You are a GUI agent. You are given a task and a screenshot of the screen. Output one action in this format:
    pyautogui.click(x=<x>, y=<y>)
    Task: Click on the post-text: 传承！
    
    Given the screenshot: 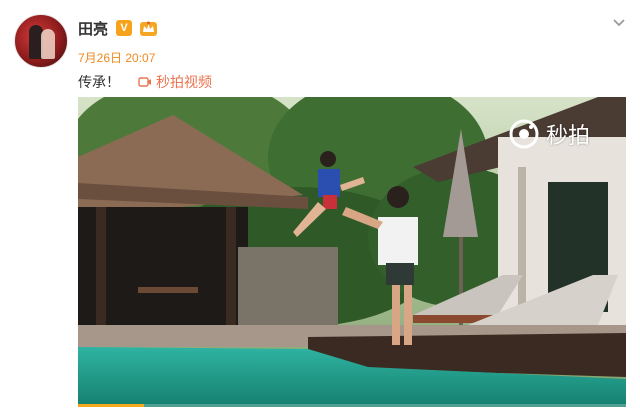 What is the action you would take?
    pyautogui.click(x=99, y=83)
    